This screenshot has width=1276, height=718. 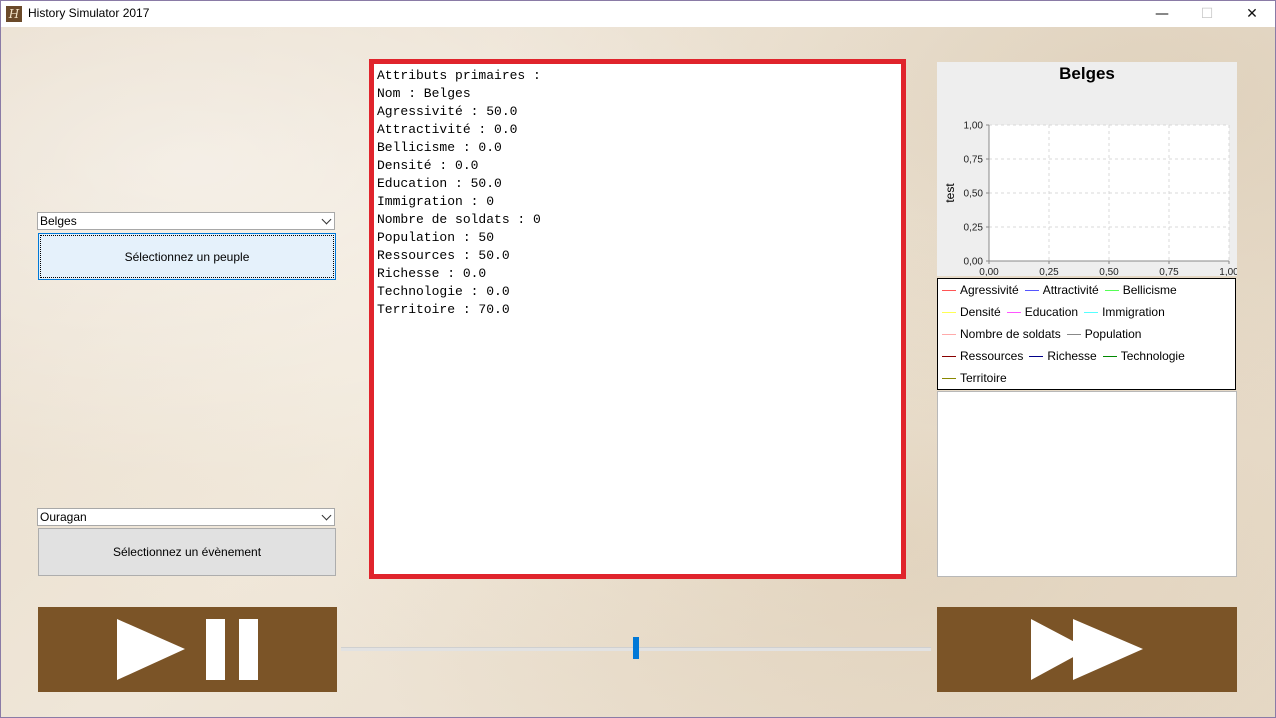 What do you see at coordinates (1051, 312) in the screenshot?
I see `legend-label: Education` at bounding box center [1051, 312].